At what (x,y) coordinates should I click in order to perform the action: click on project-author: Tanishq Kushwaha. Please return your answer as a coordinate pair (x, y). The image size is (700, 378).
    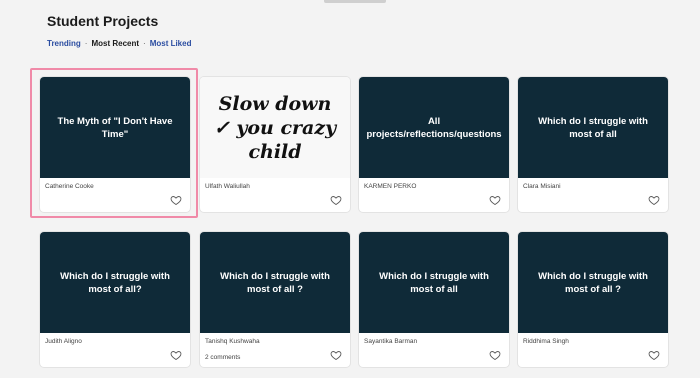
    Looking at the image, I should click on (232, 341).